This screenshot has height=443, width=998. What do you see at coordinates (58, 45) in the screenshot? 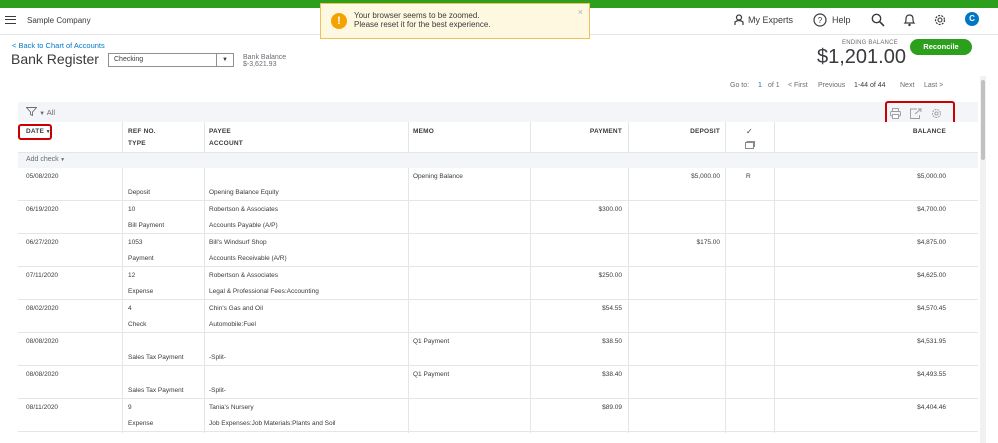
I see `back-to-chart-link: < Back to Chart of Accounts` at bounding box center [58, 45].